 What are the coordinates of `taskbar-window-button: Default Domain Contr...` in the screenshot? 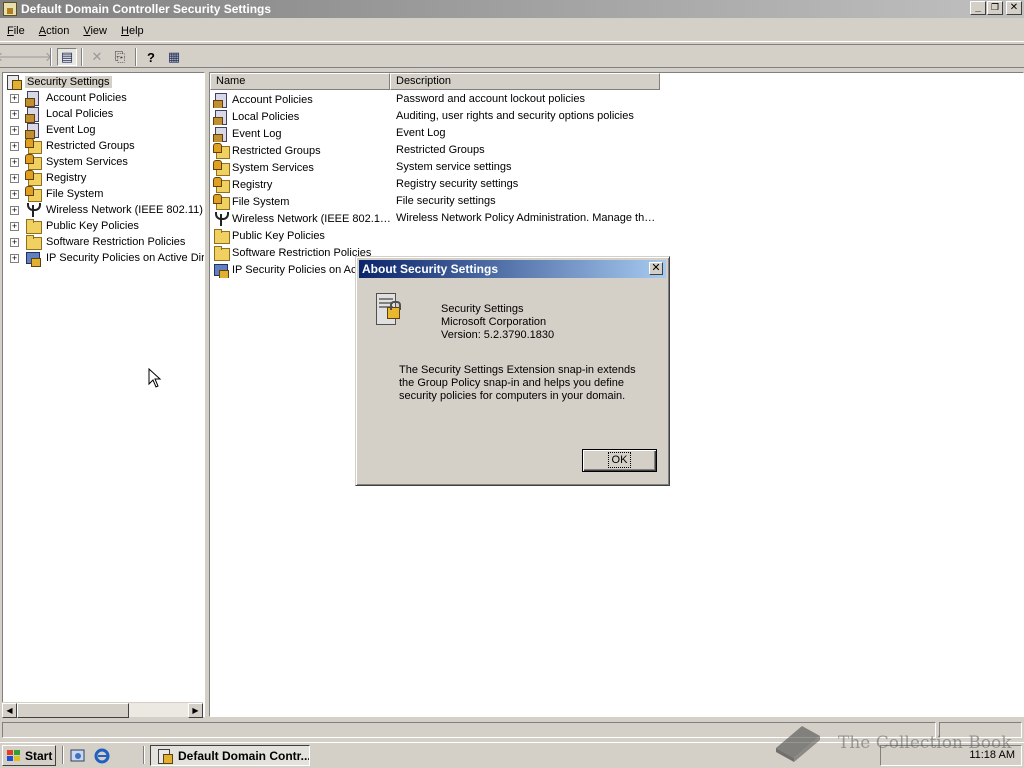 It's located at (230, 755).